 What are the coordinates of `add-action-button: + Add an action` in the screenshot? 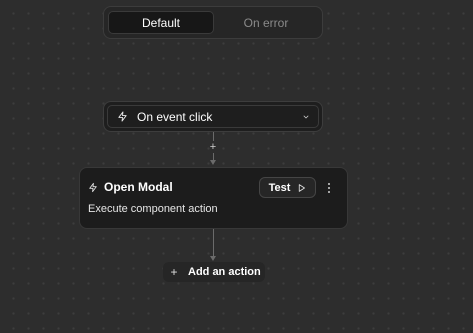 It's located at (214, 272).